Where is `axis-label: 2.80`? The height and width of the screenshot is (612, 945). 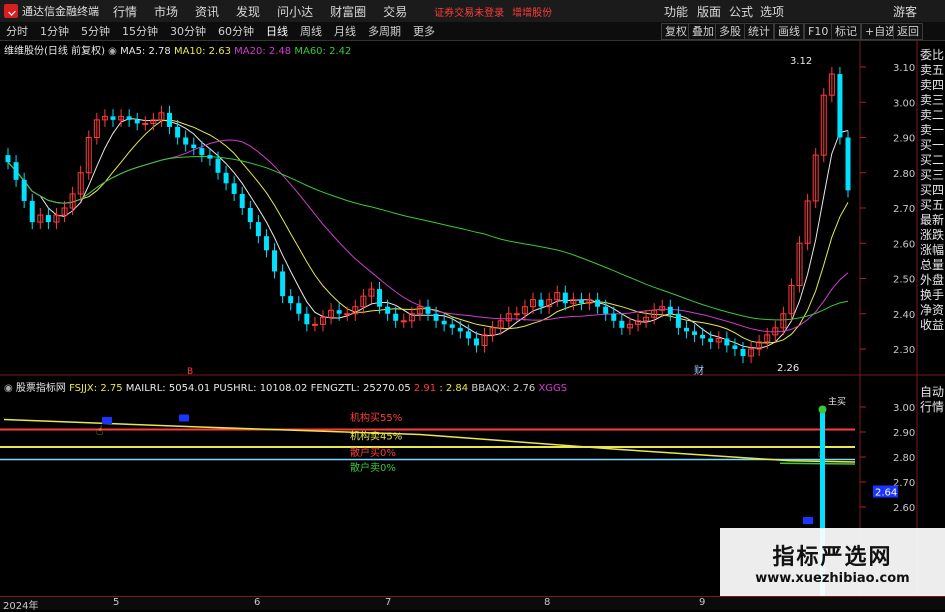
axis-label: 2.80 is located at coordinates (904, 174).